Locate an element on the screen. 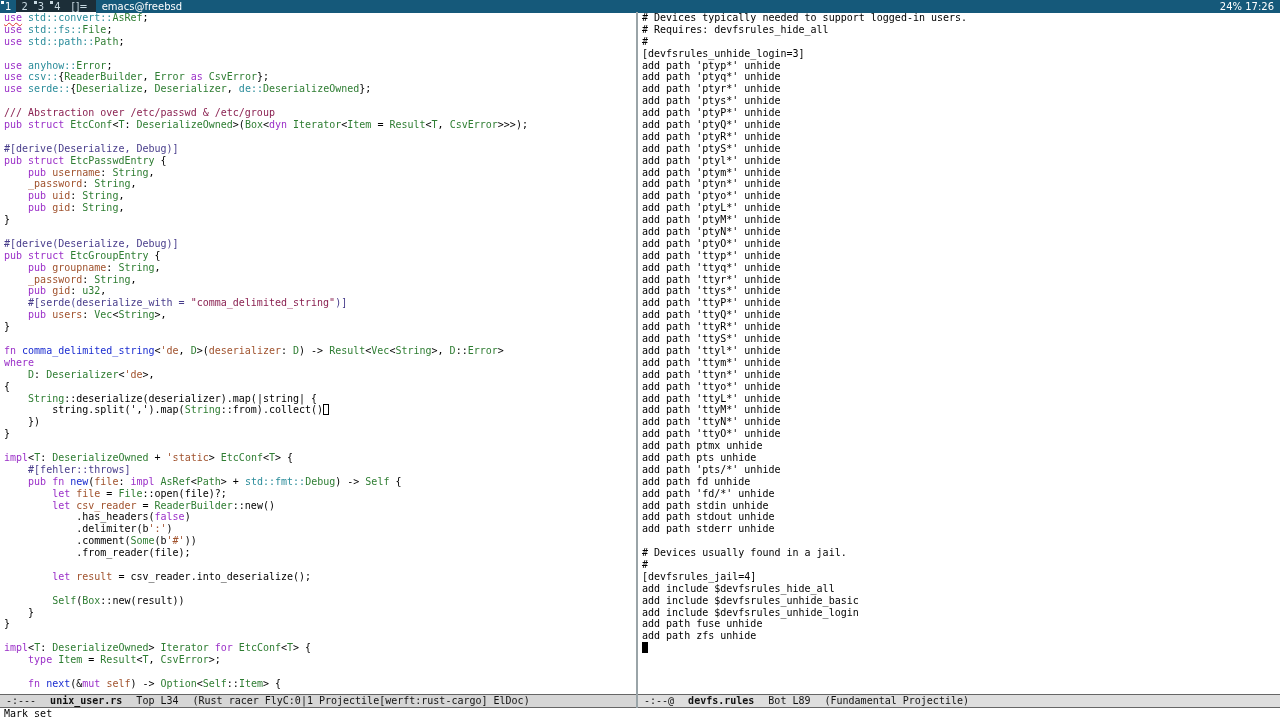  text-line: add path stderr unhide is located at coordinates (709, 529).